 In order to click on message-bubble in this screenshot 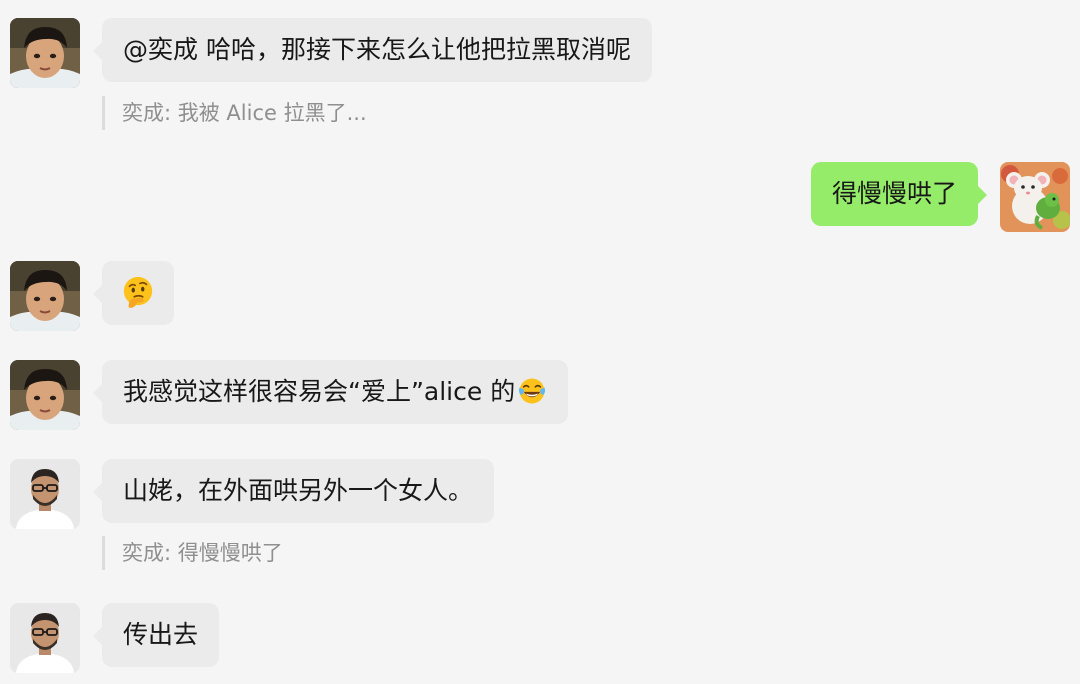, I will do `click(133, 293)`.